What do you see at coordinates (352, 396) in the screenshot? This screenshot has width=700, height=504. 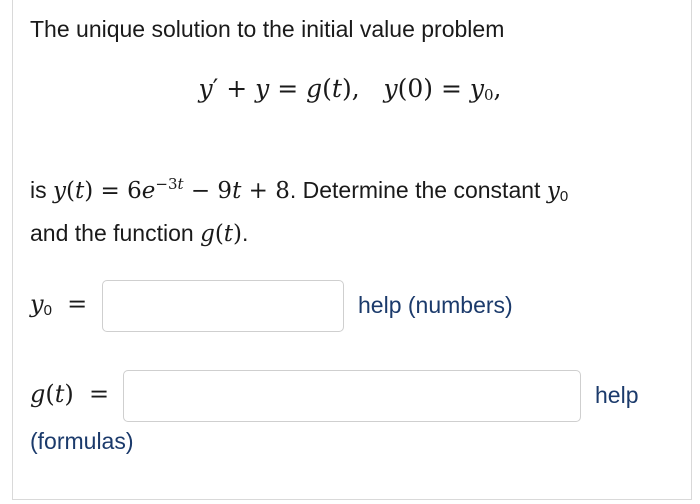 I see `g-input` at bounding box center [352, 396].